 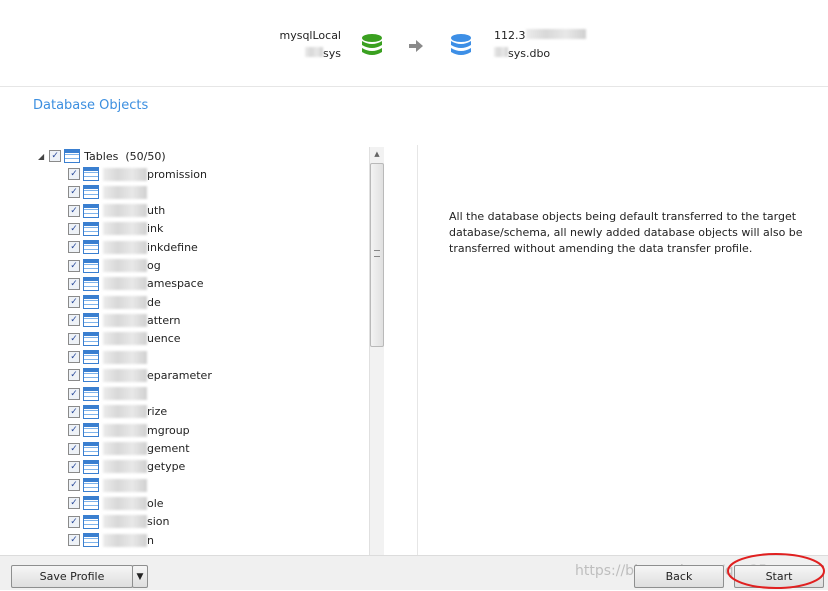 What do you see at coordinates (679, 576) in the screenshot?
I see `back-button: Back` at bounding box center [679, 576].